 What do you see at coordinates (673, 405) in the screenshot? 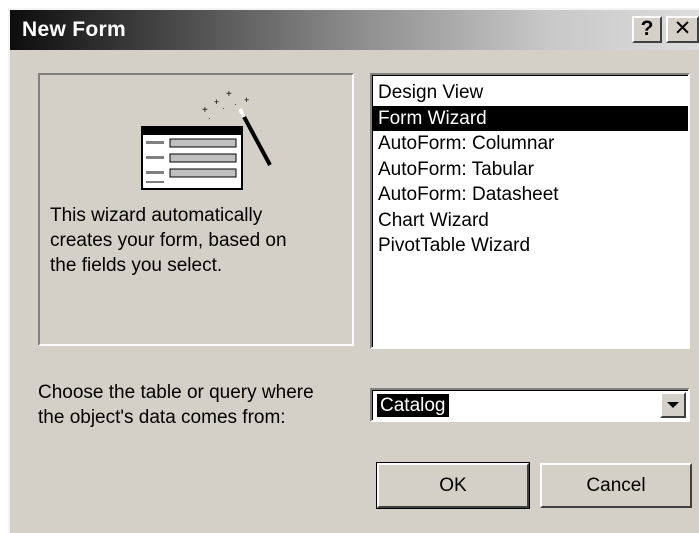
I see `chevron-down-icon` at bounding box center [673, 405].